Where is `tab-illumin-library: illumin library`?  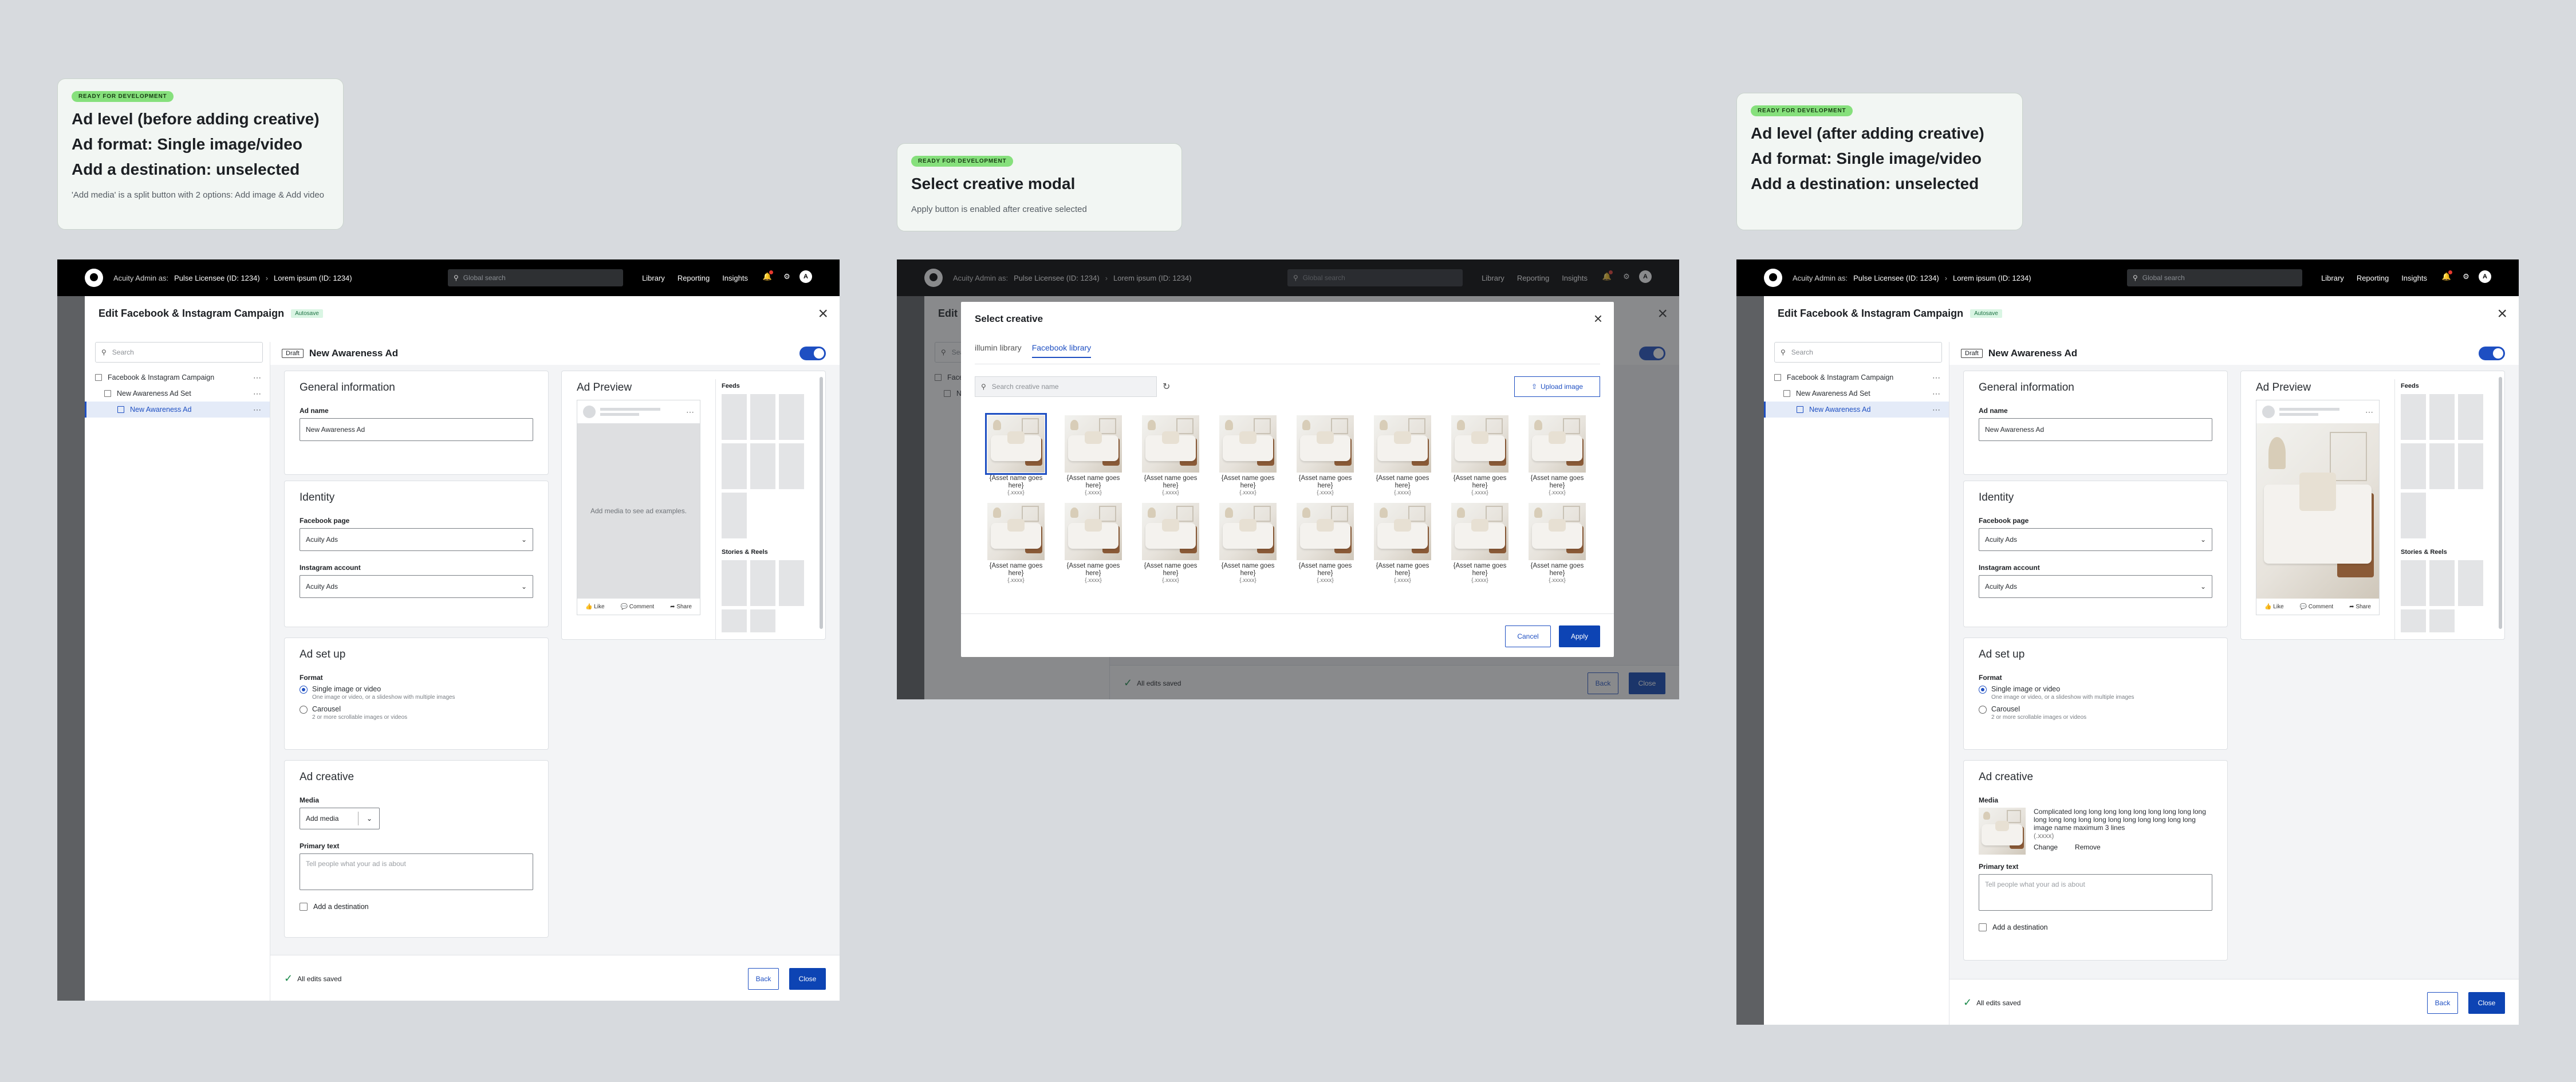
tab-illumin-library: illumin library is located at coordinates (999, 350).